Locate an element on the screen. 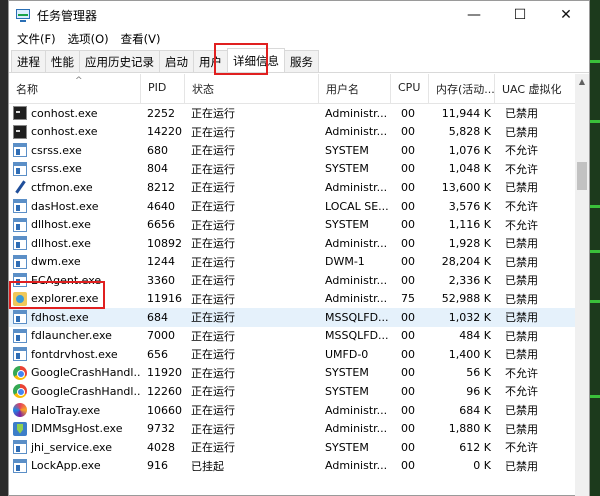  process-name: dwm.exe is located at coordinates (56, 262).